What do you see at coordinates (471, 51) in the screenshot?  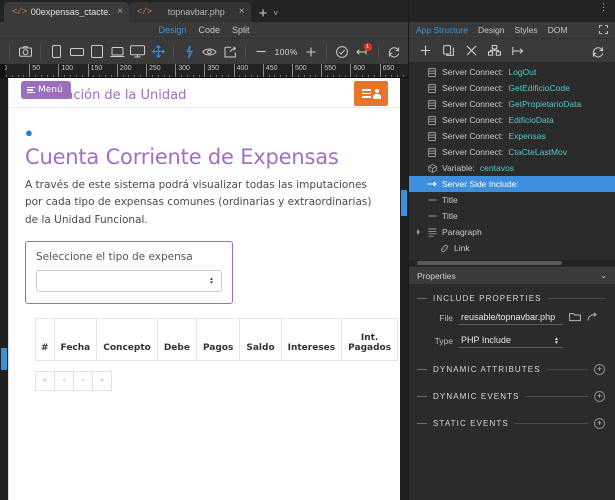 I see `delete-icon` at bounding box center [471, 51].